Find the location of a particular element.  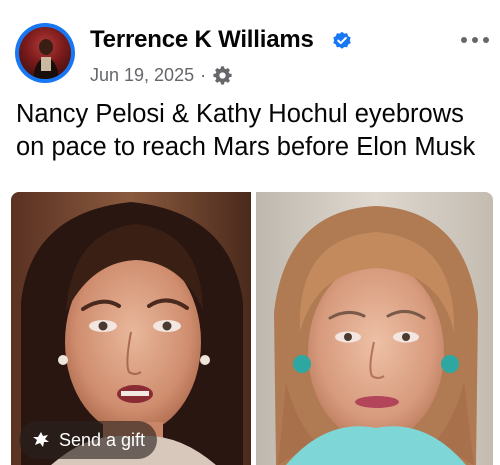

verified-badge-icon is located at coordinates (342, 41).